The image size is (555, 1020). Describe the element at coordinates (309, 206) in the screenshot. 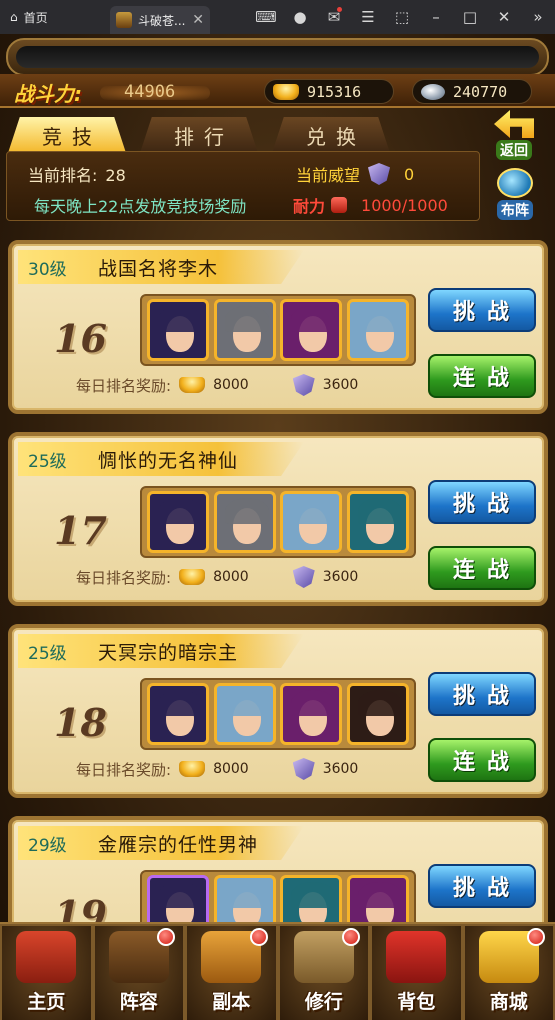

I see `stamina-label: 耐力` at that location.